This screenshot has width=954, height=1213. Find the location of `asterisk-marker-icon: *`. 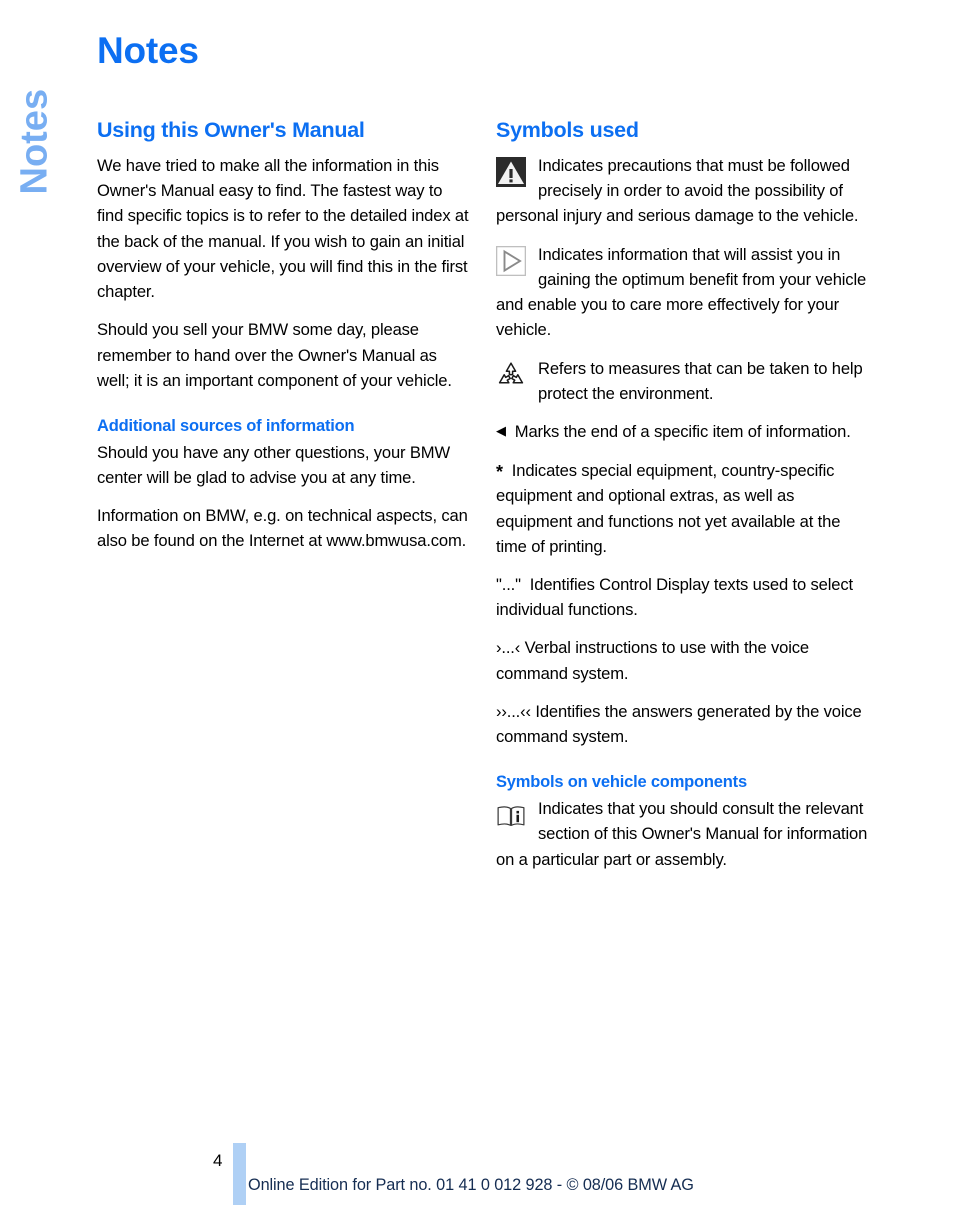

asterisk-marker-icon: * is located at coordinates (499, 472).